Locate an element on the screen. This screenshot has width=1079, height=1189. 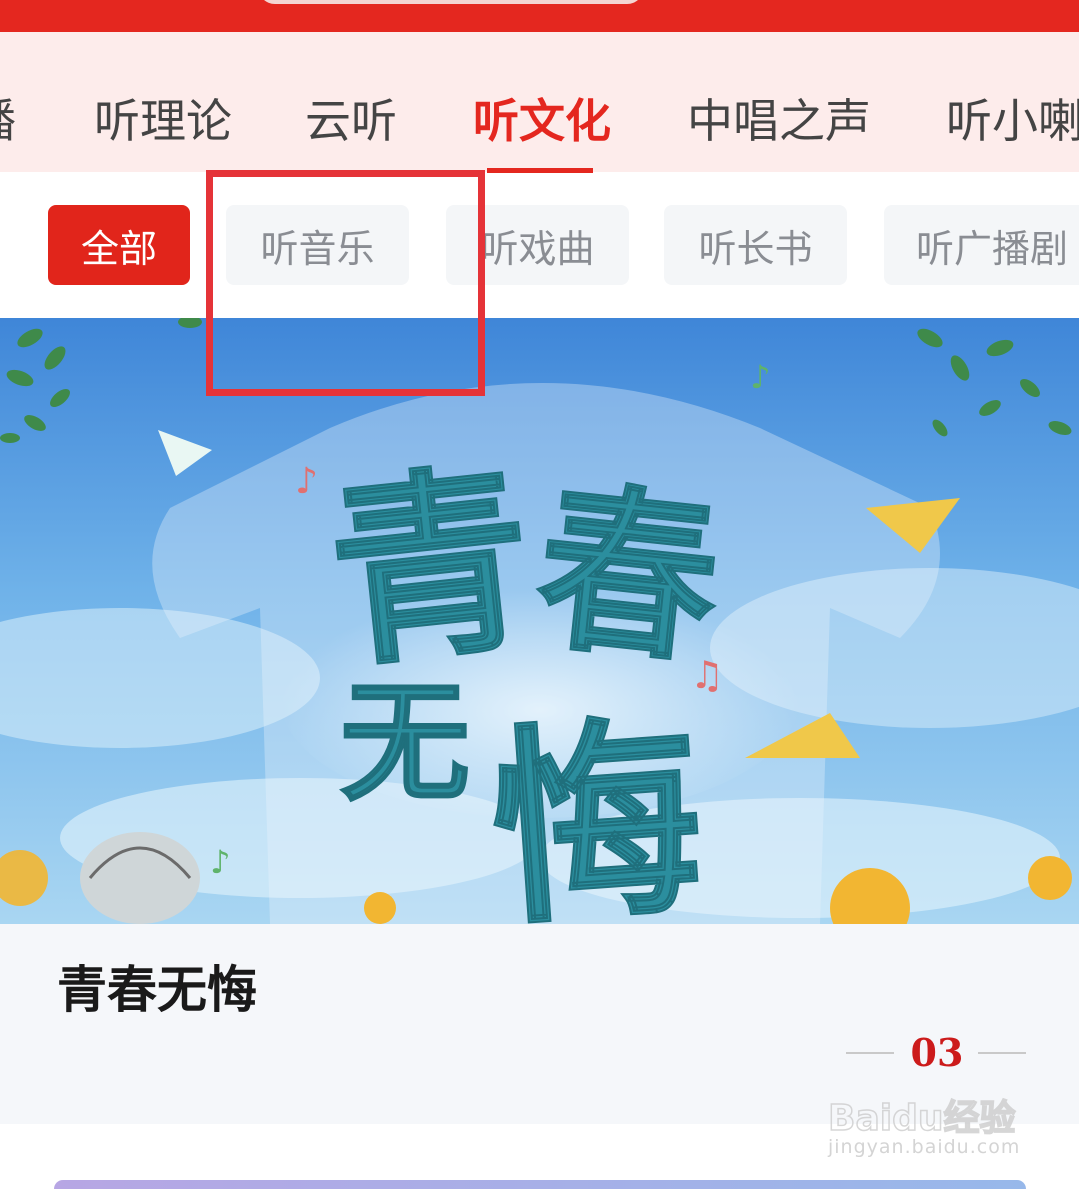
watermark-brand: Baidu经验 is located at coordinates (921, 1118).